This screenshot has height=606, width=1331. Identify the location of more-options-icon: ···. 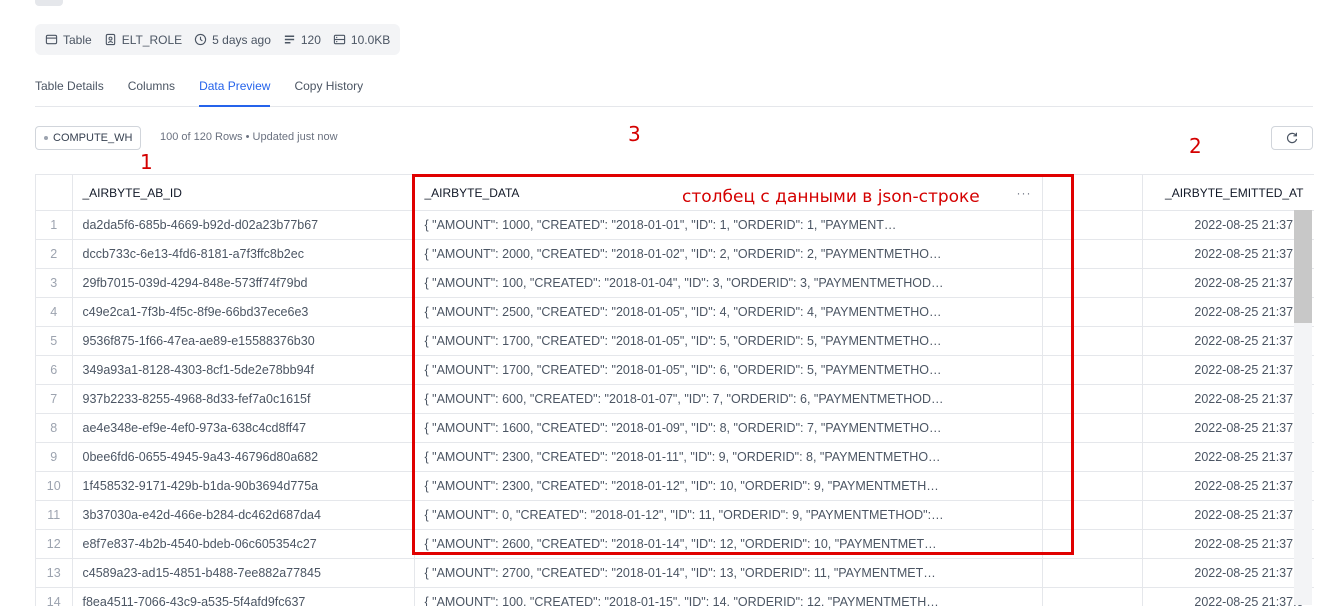
(1024, 193).